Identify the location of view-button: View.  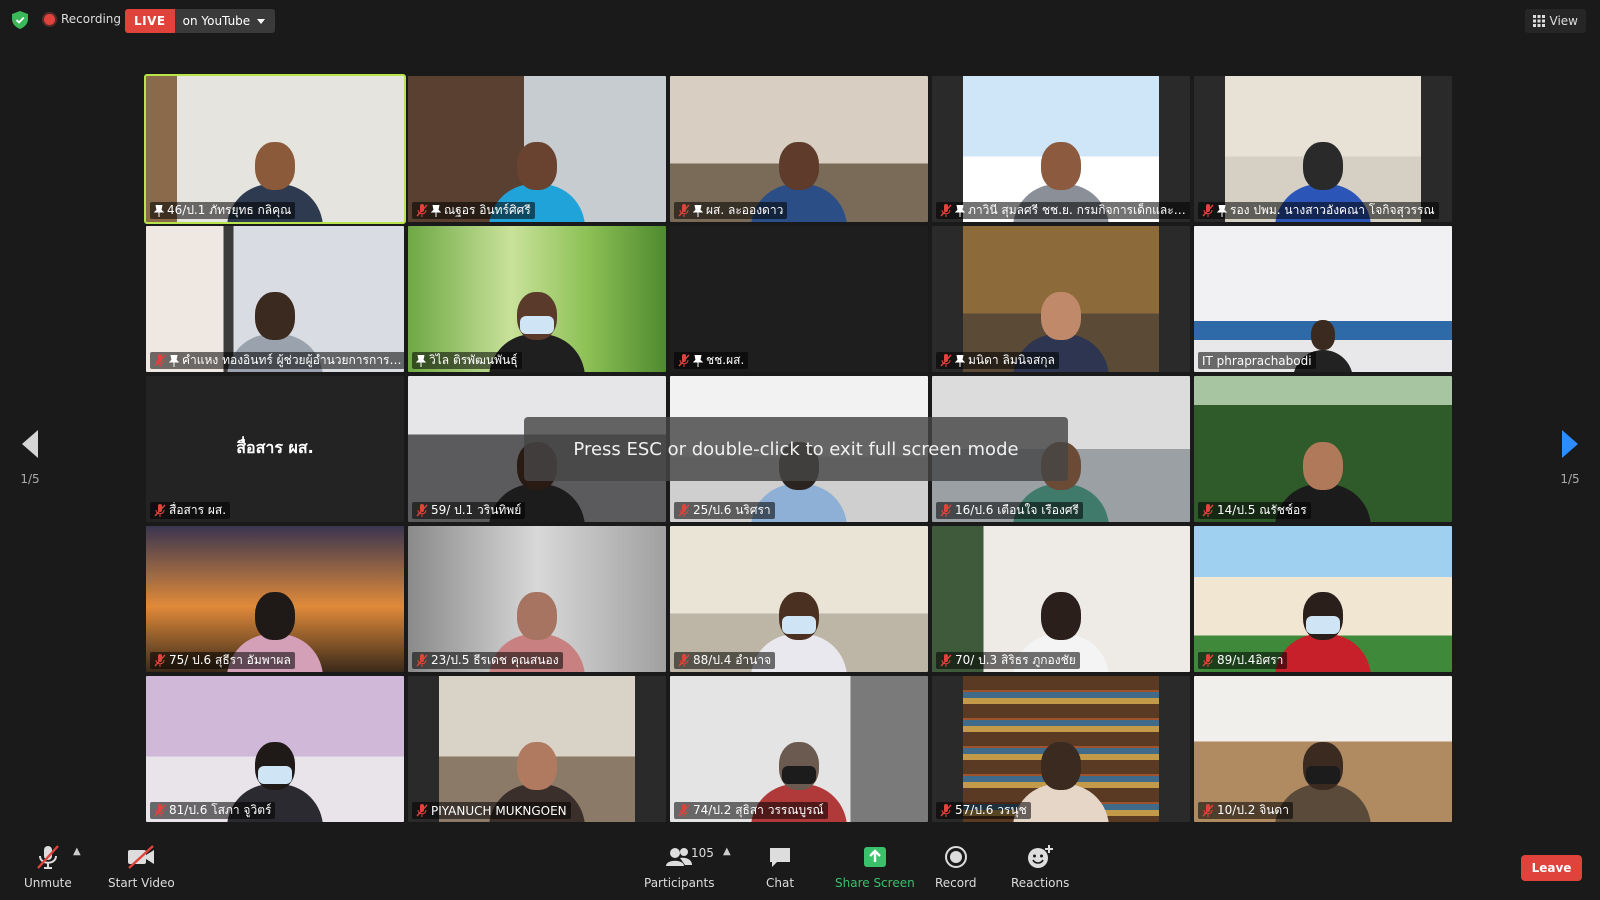
(1555, 21).